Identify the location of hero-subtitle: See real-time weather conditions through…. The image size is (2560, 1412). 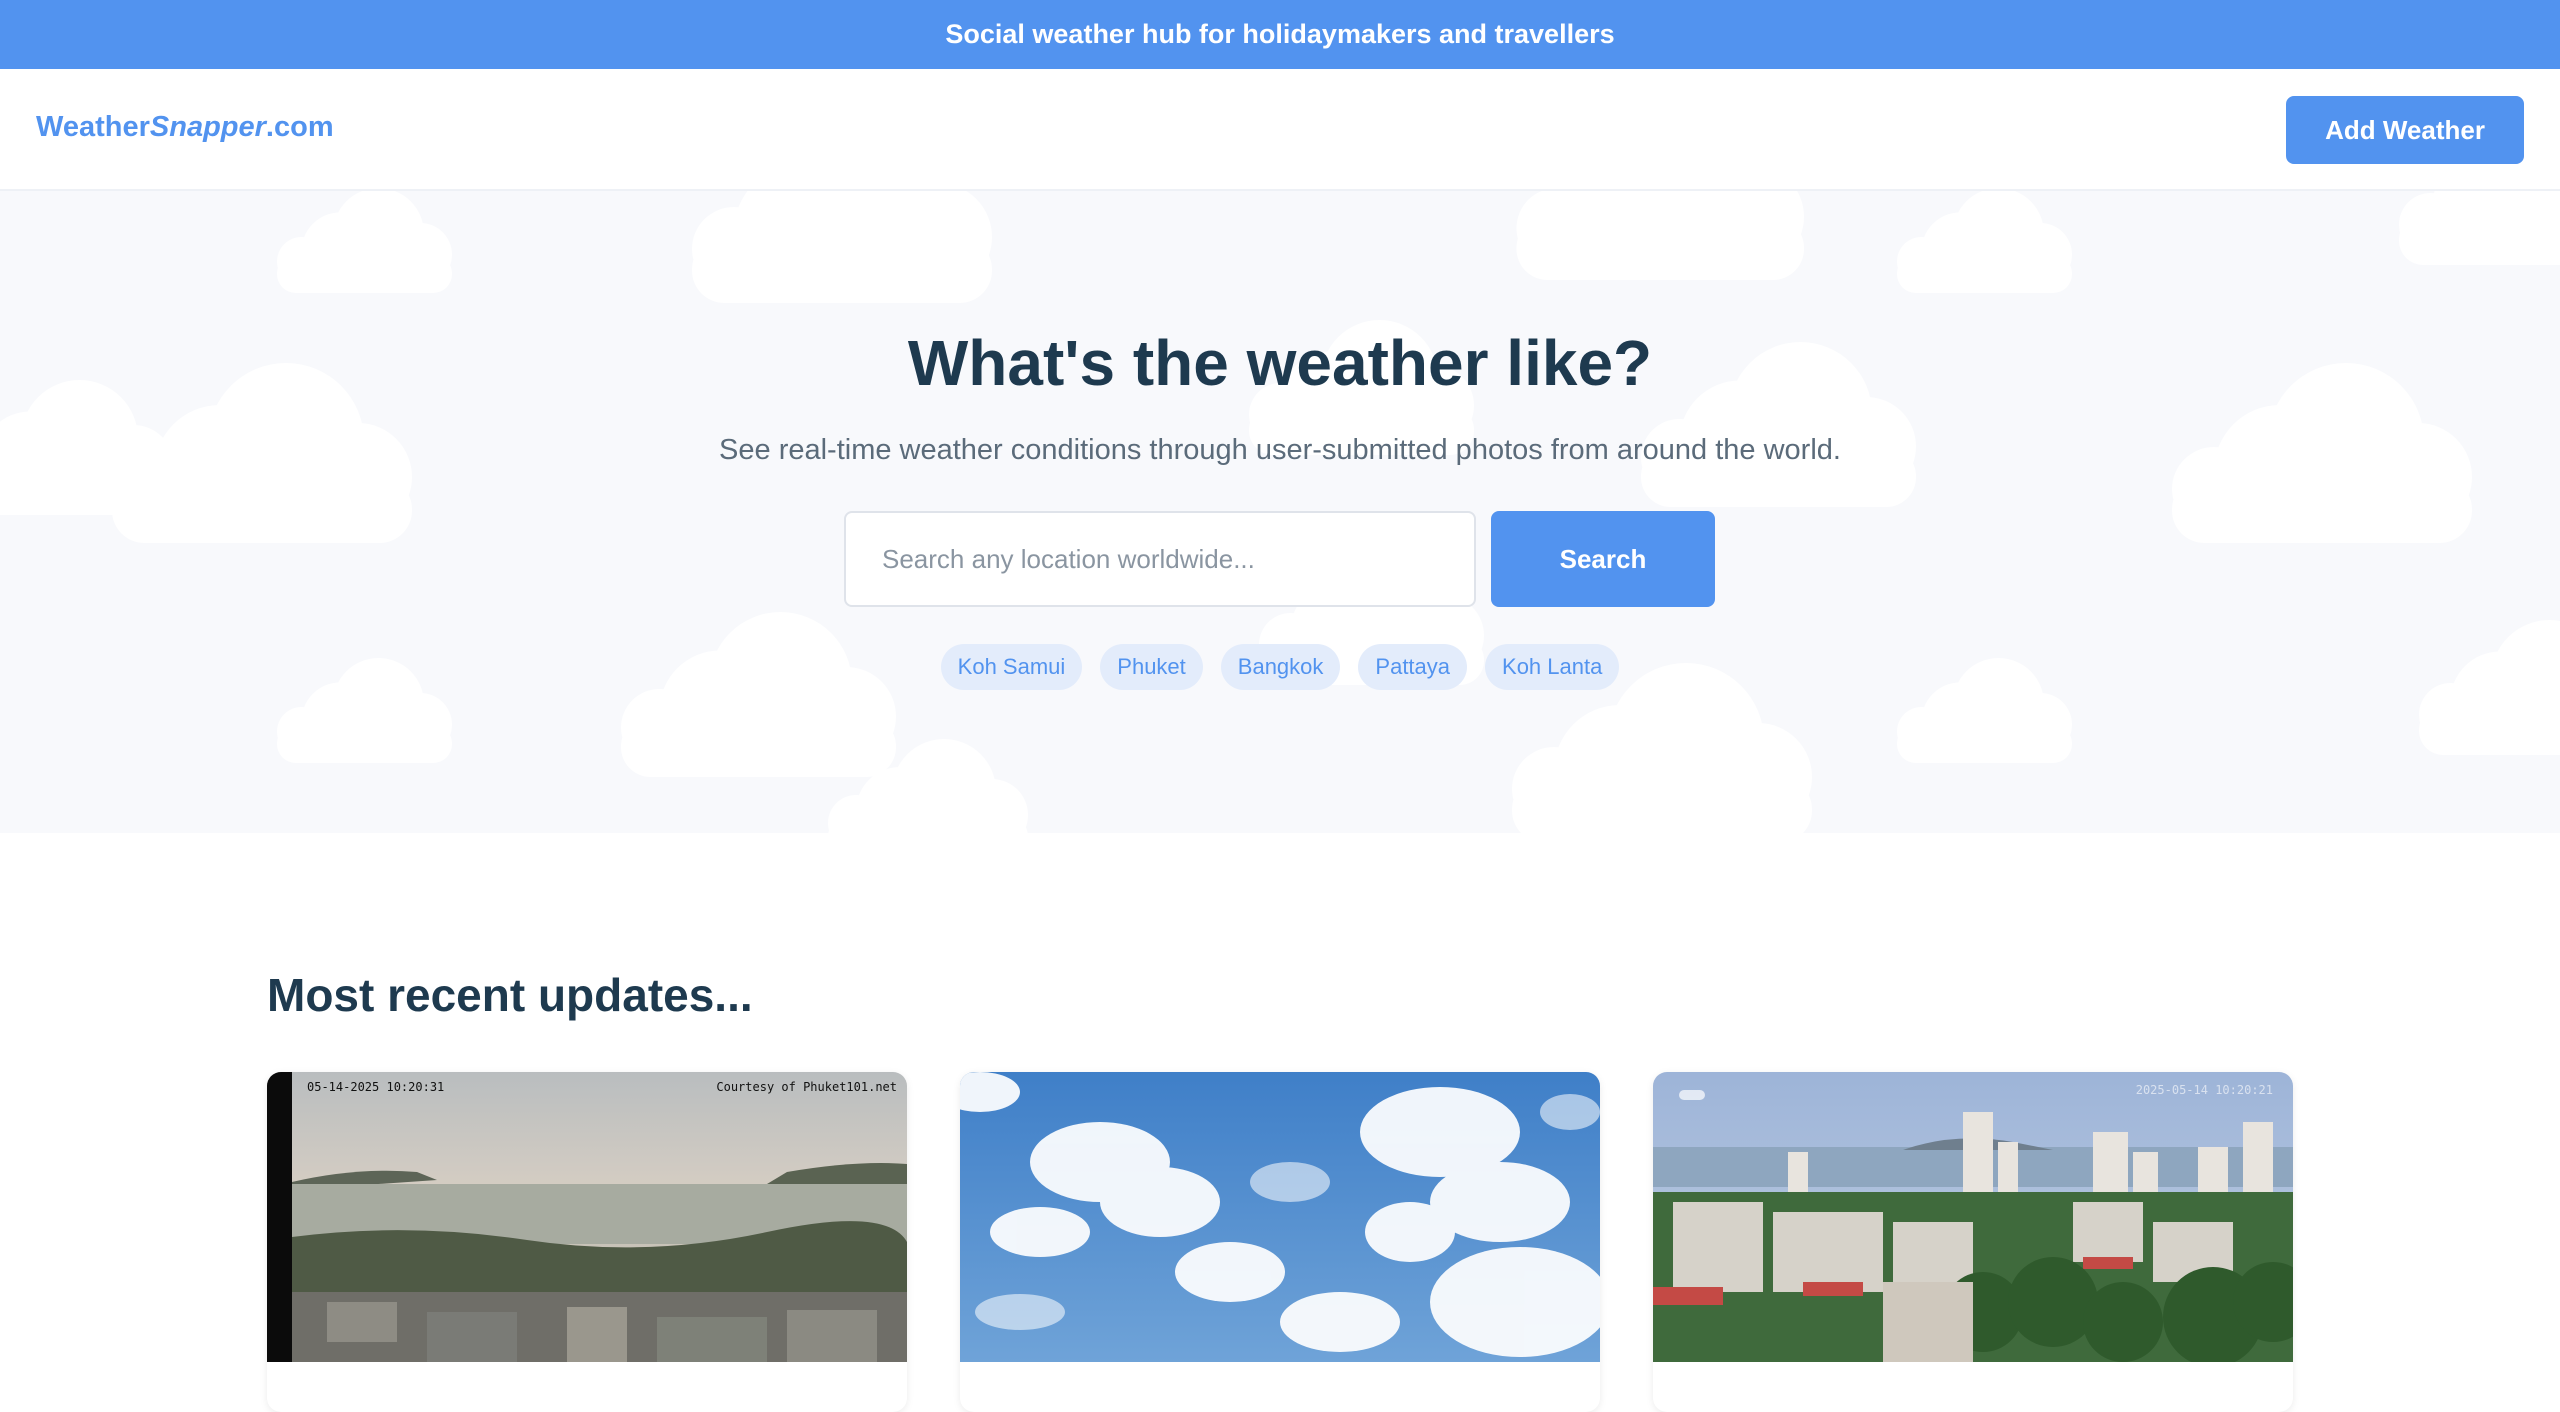
(1280, 450).